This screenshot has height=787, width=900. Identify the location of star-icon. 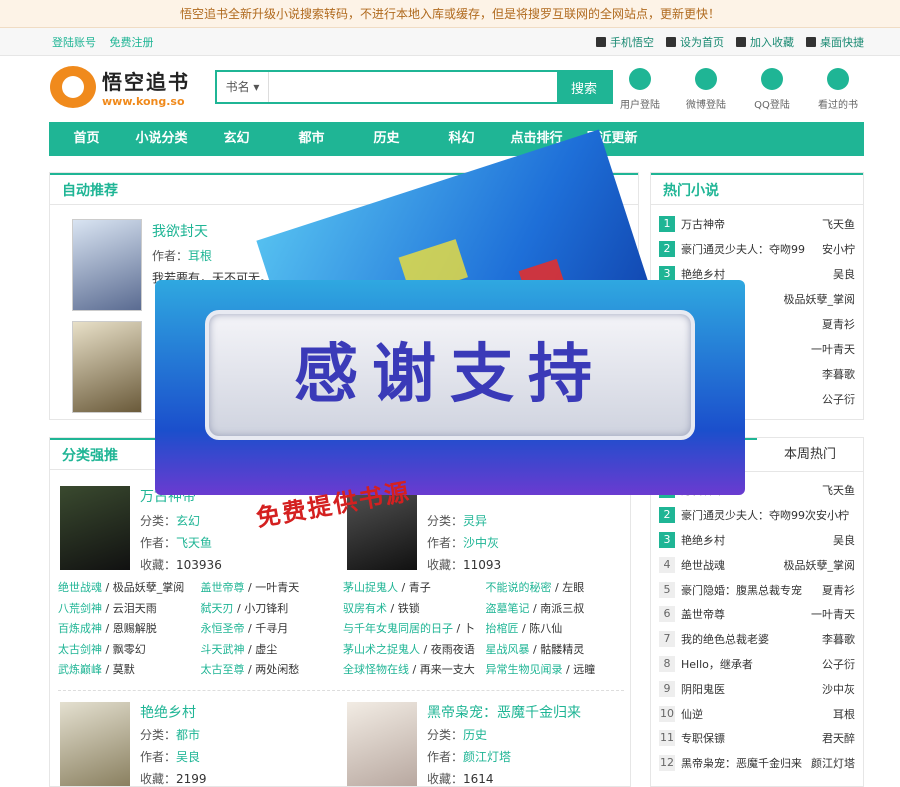
(741, 41).